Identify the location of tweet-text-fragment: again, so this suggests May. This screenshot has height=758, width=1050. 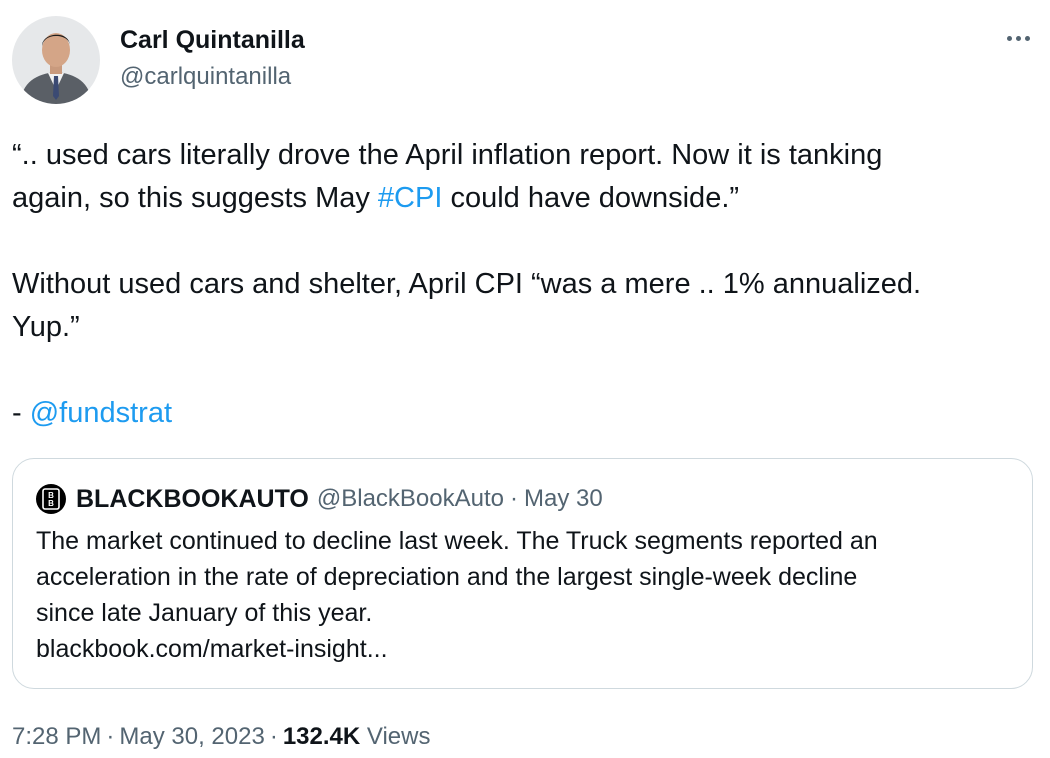
(195, 198).